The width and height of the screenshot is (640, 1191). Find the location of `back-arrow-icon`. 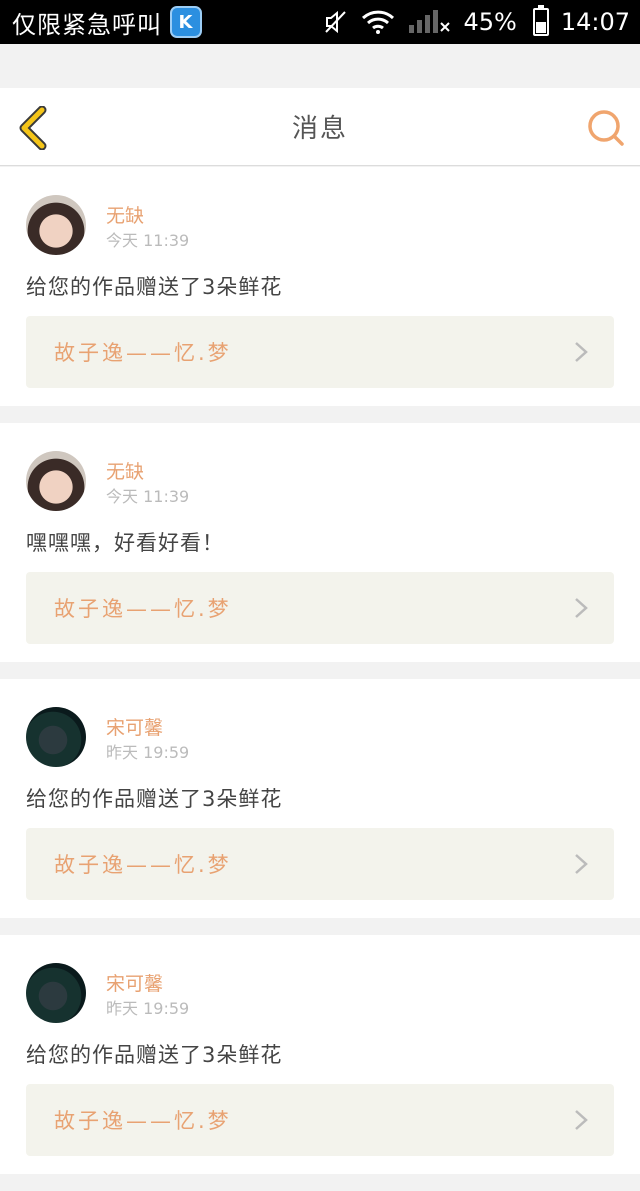

back-arrow-icon is located at coordinates (33, 128).